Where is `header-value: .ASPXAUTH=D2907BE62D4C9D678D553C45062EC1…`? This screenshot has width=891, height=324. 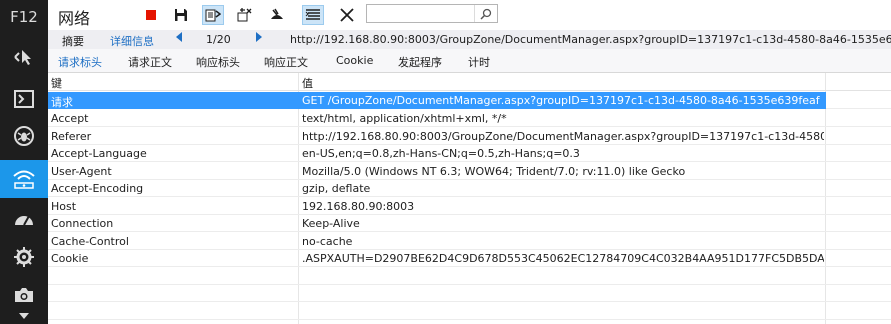 header-value: .ASPXAUTH=D2907BE62D4C9D678D553C45062EC1… is located at coordinates (563, 258).